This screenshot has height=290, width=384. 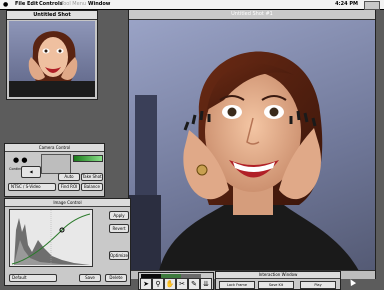 I want to click on hand-icon: ✋, so click(x=170, y=284).